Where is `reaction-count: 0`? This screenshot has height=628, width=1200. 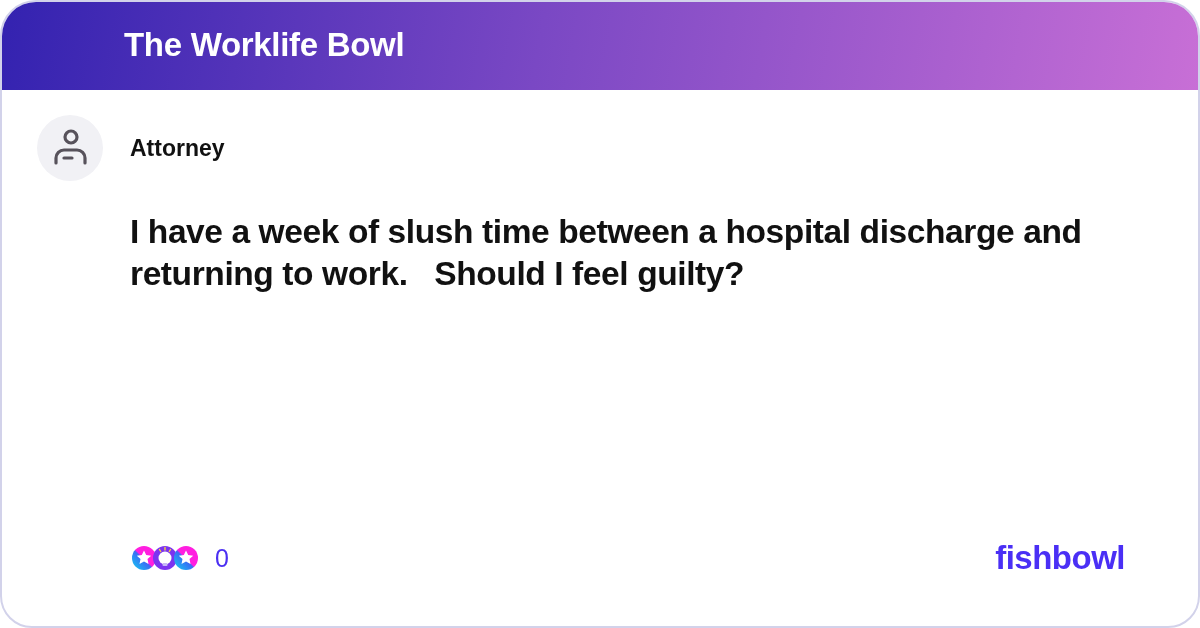
reaction-count: 0 is located at coordinates (222, 558).